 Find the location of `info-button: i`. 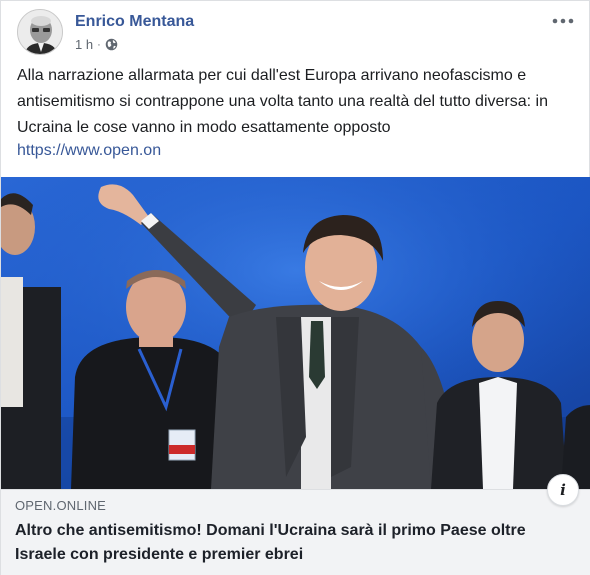

info-button: i is located at coordinates (563, 490).